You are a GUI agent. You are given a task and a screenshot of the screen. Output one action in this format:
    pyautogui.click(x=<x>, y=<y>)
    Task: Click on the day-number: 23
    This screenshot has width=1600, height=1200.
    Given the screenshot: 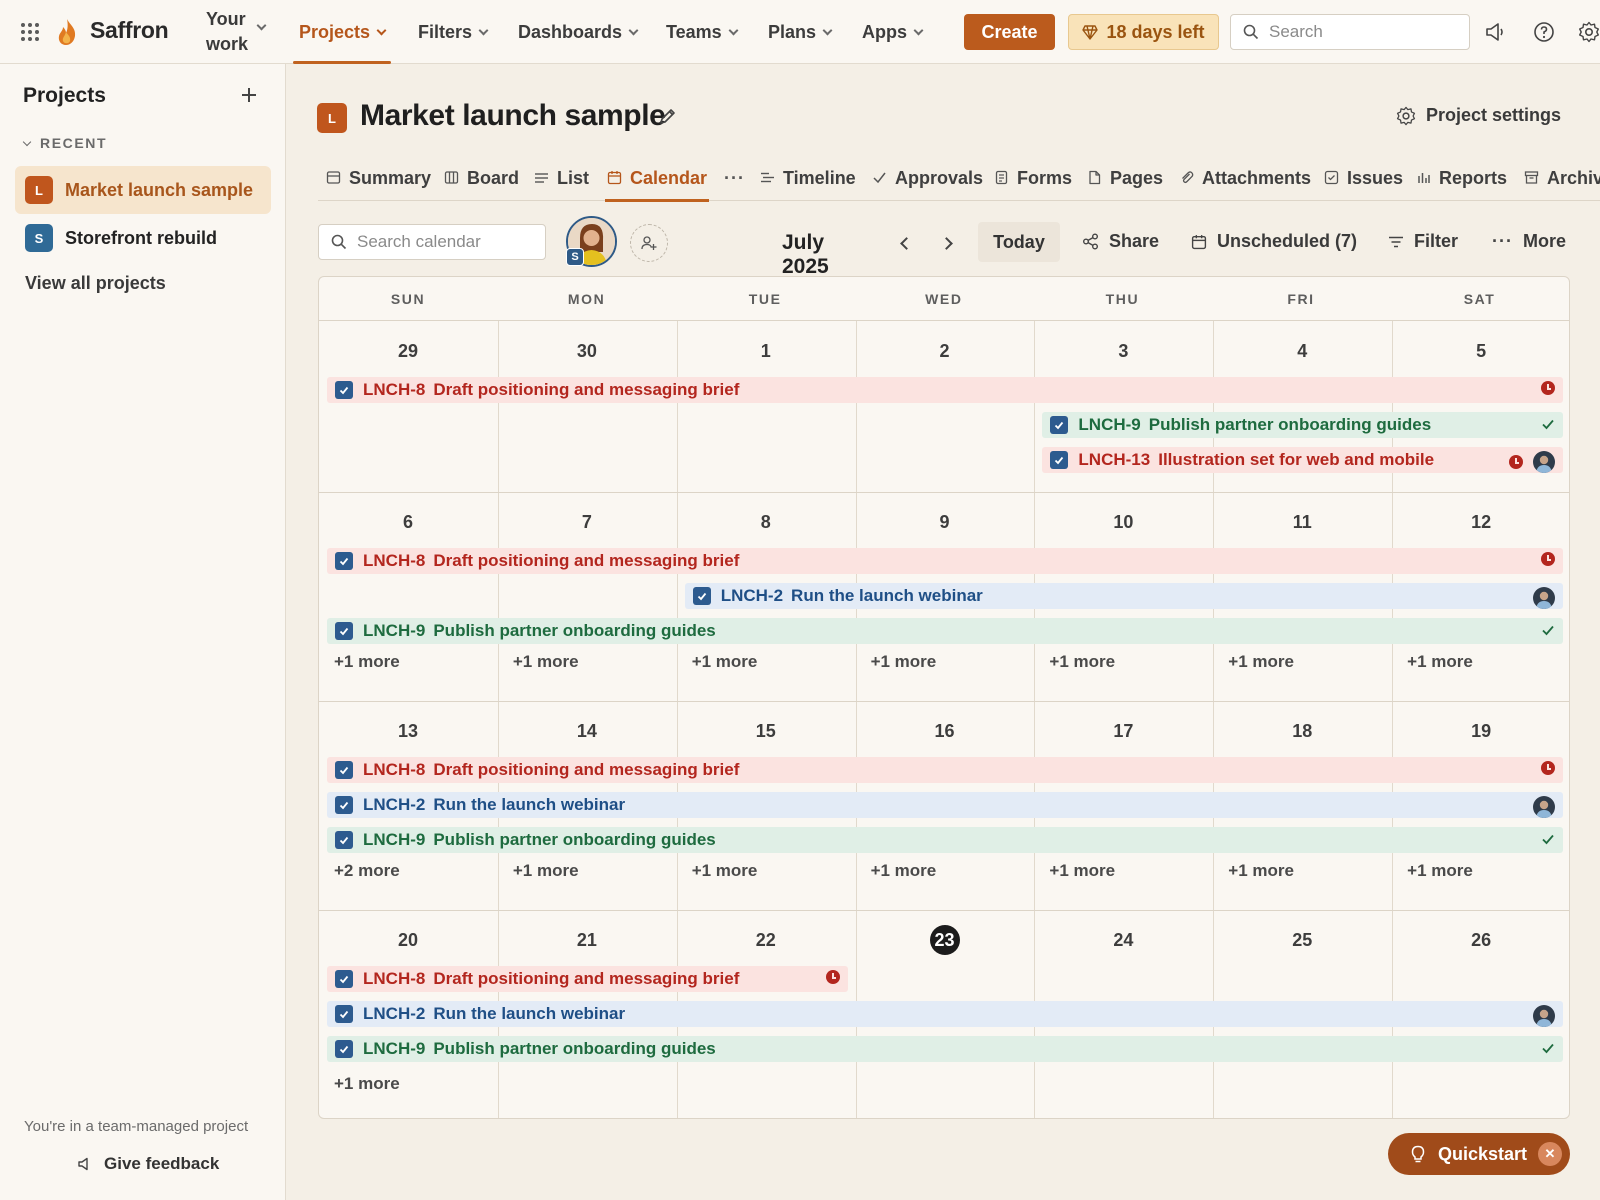 What is the action you would take?
    pyautogui.click(x=945, y=940)
    